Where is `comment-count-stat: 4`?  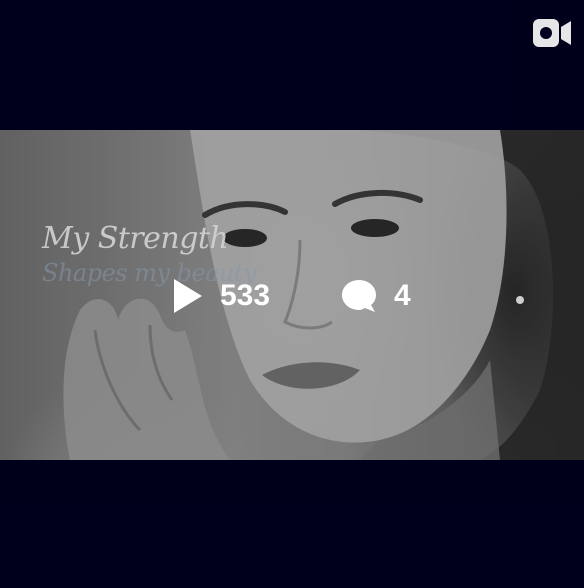 comment-count-stat: 4 is located at coordinates (375, 296).